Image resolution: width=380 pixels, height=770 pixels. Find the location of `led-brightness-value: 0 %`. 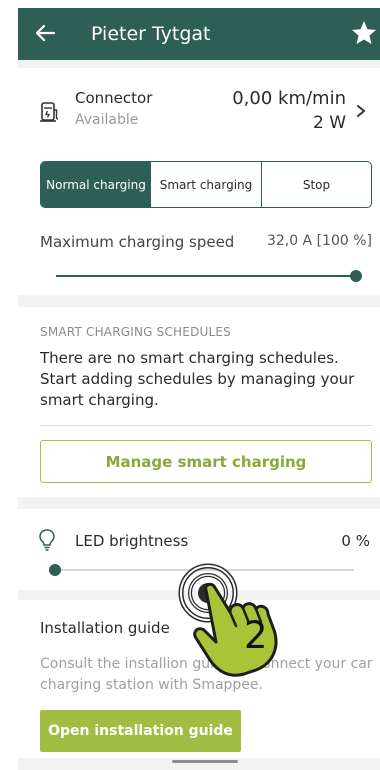

led-brightness-value: 0 % is located at coordinates (355, 541).